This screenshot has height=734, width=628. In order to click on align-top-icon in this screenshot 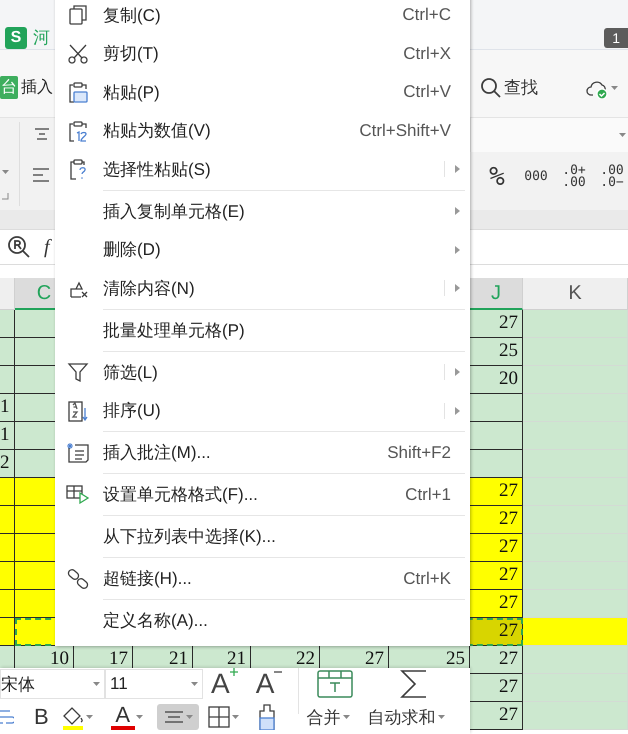, I will do `click(42, 134)`.